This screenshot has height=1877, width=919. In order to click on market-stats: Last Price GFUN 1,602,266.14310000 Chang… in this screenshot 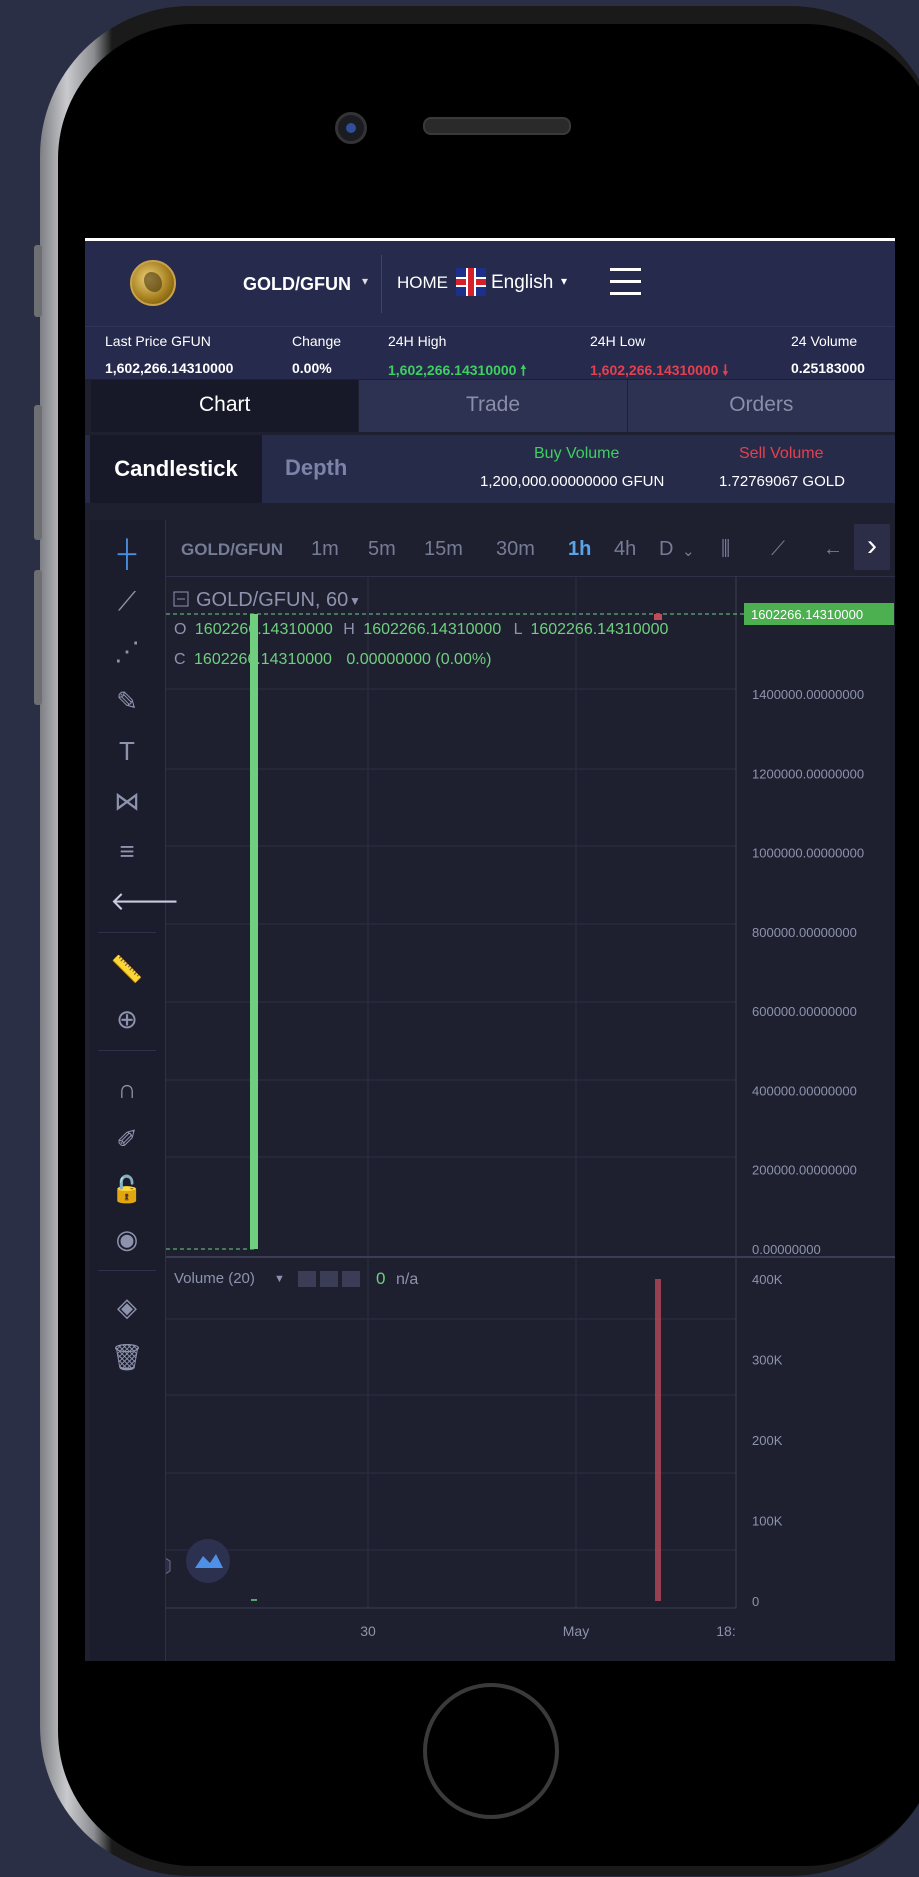, I will do `click(490, 352)`.